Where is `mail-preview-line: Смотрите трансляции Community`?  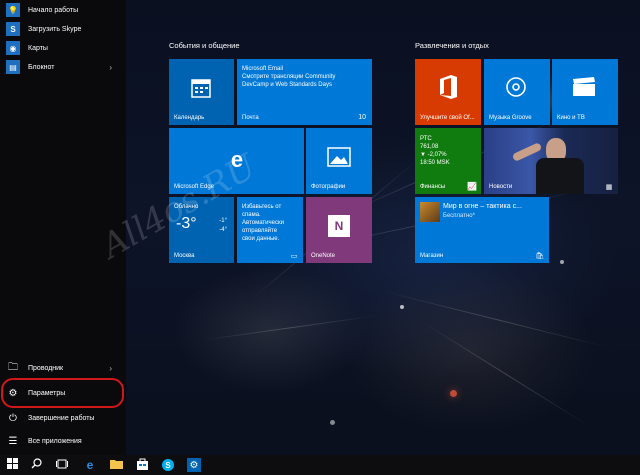 mail-preview-line: Смотрите трансляции Community is located at coordinates (289, 77).